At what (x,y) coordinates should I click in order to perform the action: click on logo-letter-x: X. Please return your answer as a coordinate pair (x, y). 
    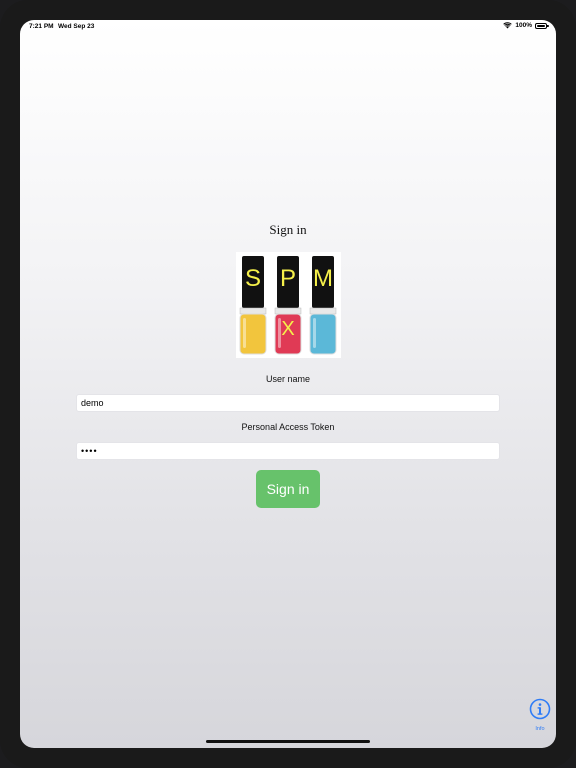
    Looking at the image, I should click on (287, 329).